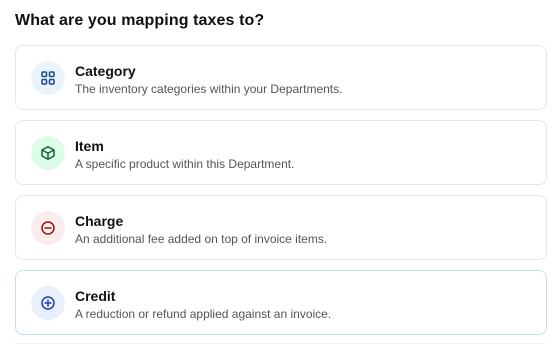 This screenshot has height=348, width=560. What do you see at coordinates (48, 303) in the screenshot?
I see `plus-circle-icon` at bounding box center [48, 303].